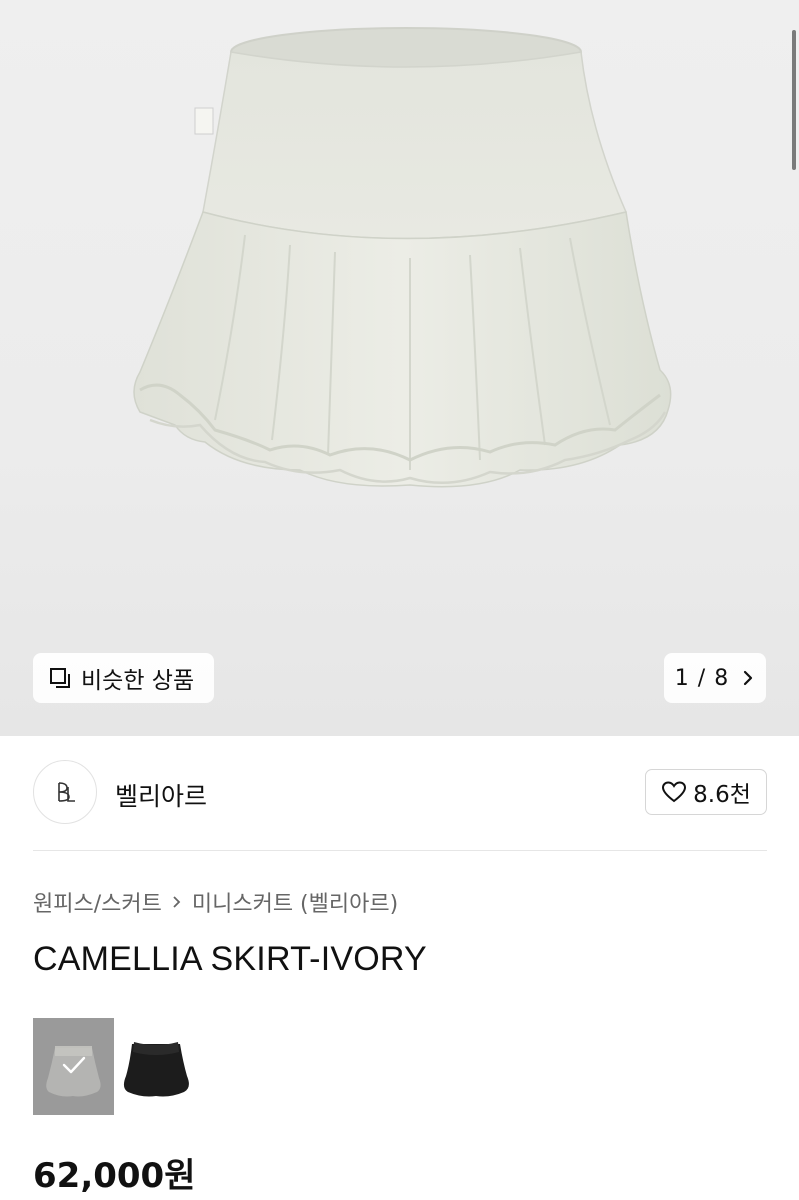  I want to click on check-icon, so click(74, 1065).